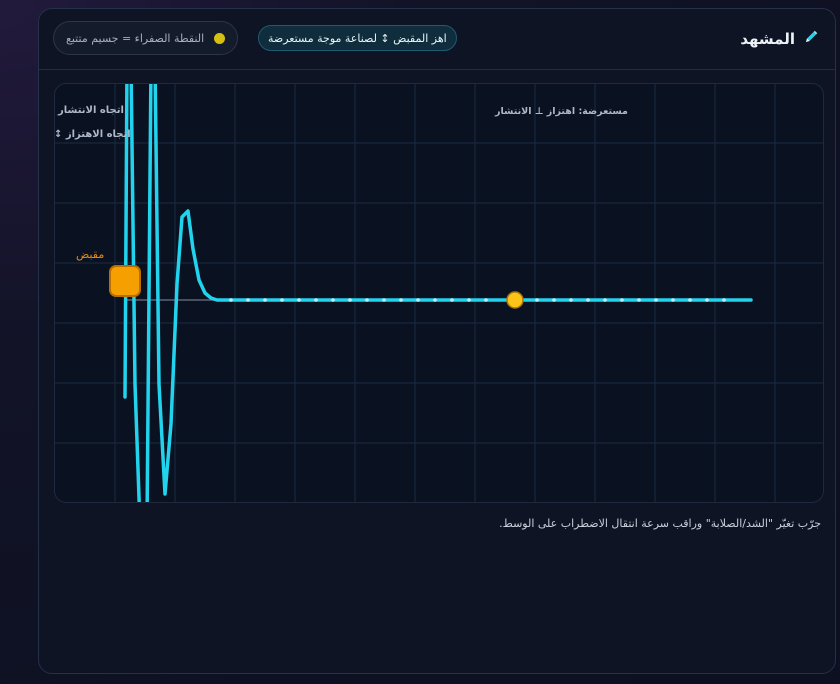  I want to click on shake-handle, so click(125, 281).